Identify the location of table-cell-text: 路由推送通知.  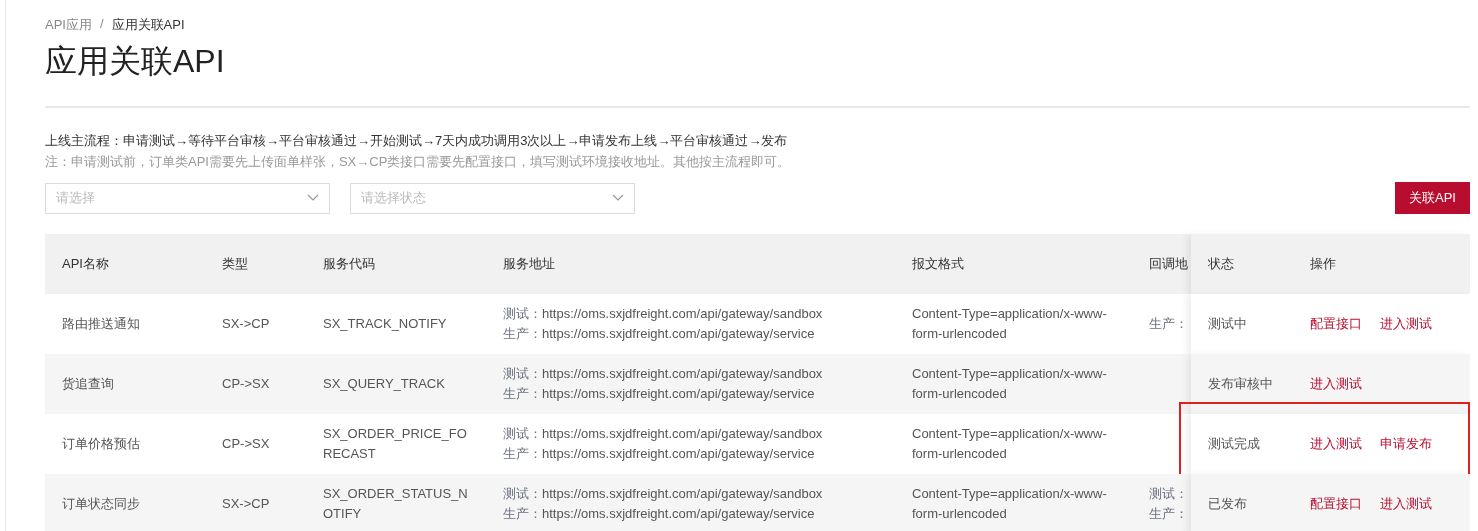
(101, 324).